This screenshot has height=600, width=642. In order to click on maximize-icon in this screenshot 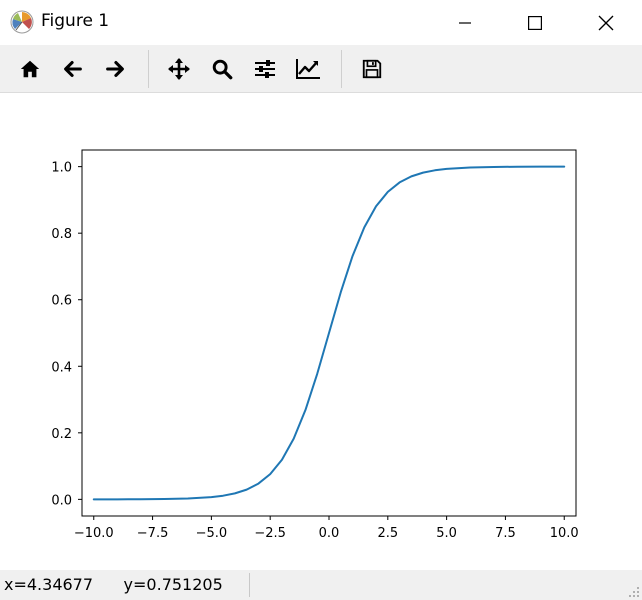, I will do `click(535, 22)`.